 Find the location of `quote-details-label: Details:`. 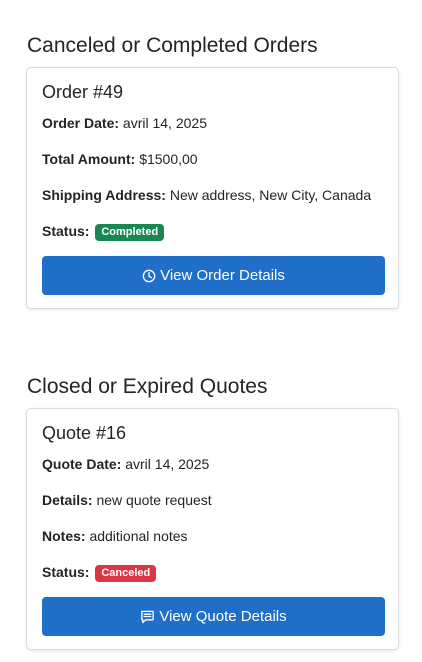

quote-details-label: Details: is located at coordinates (67, 500).